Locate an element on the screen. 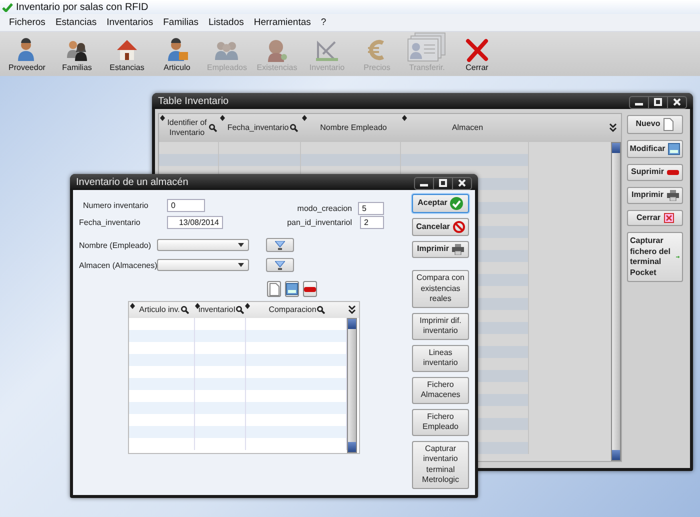 This screenshot has height=517, width=700. field-label: Nombre (Empleado) is located at coordinates (115, 245).